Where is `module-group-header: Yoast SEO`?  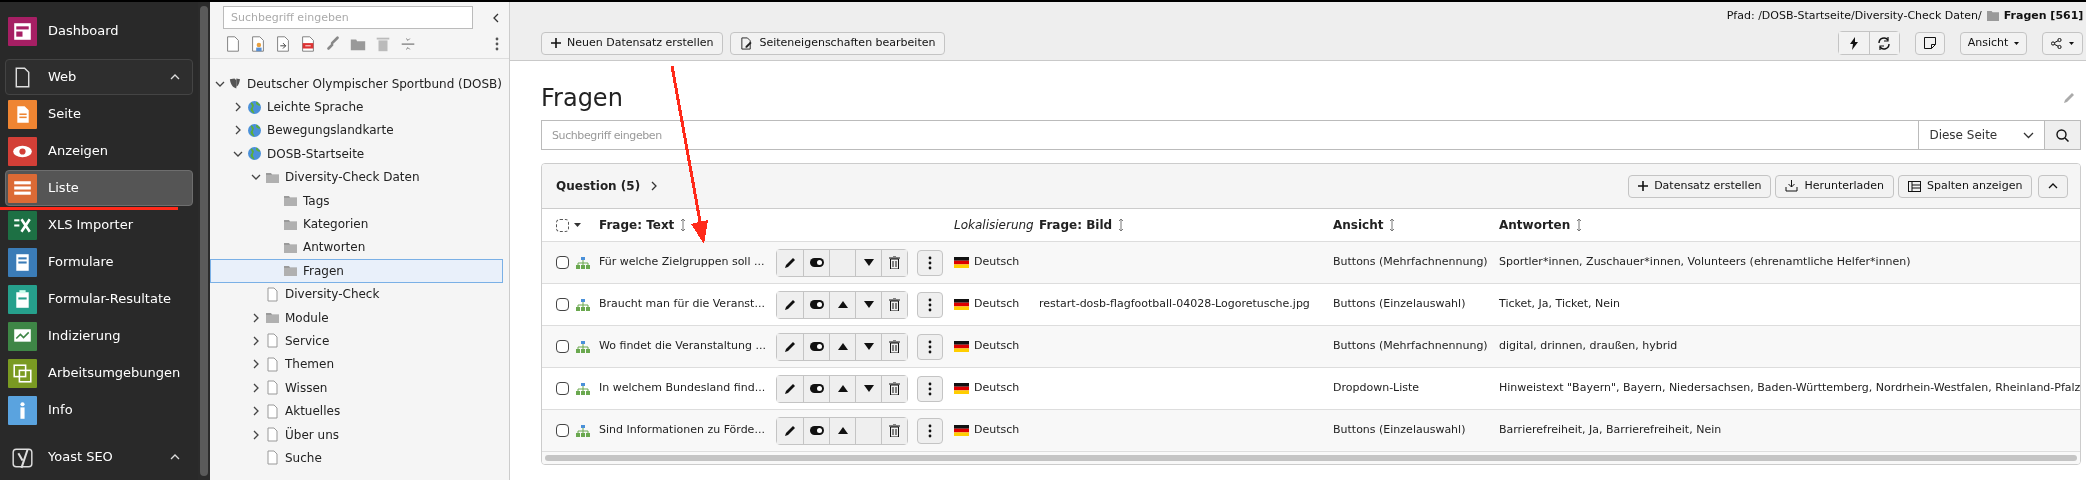
module-group-header: Yoast SEO is located at coordinates (99, 457).